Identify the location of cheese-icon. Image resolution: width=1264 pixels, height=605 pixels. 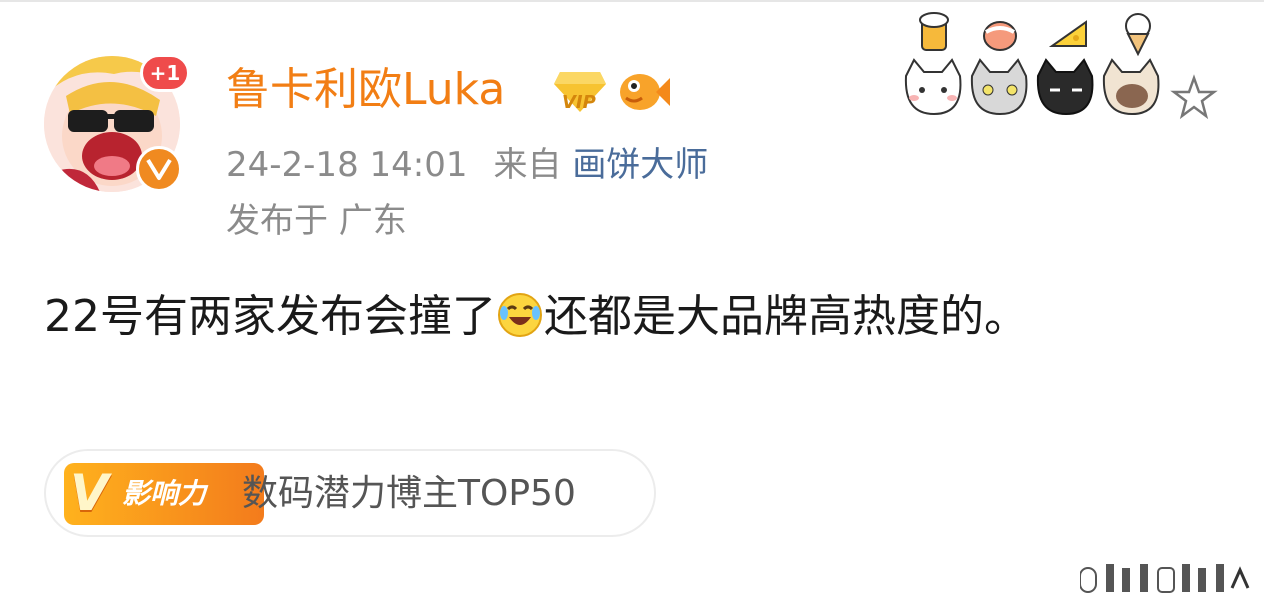
(1067, 33).